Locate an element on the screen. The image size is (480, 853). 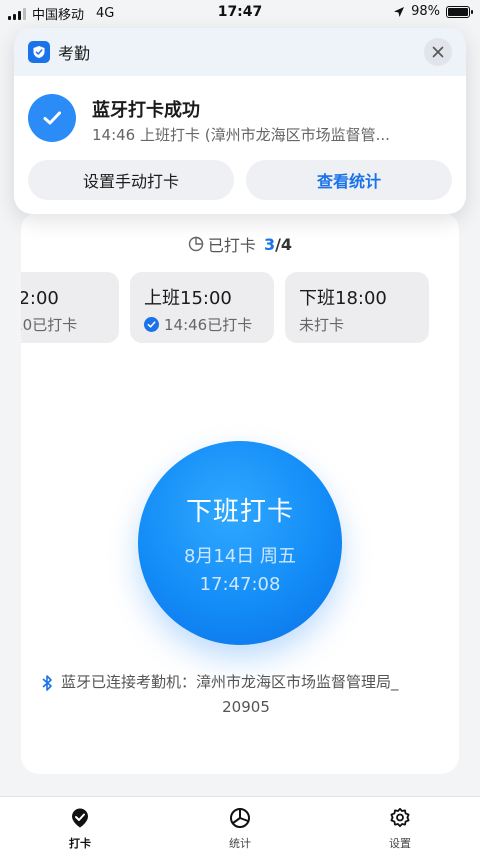
tab-settings: 设置 is located at coordinates (400, 825).